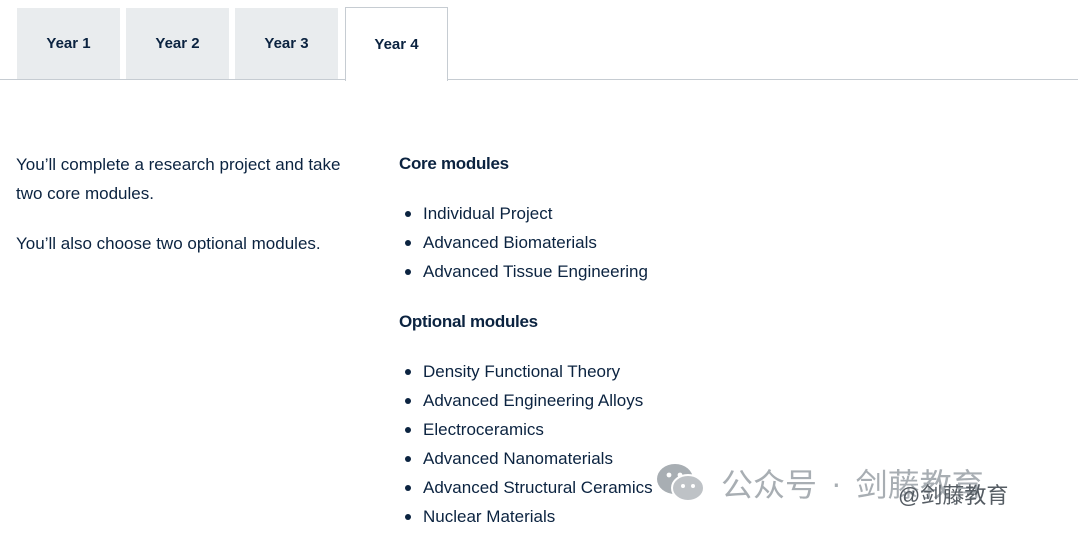 This screenshot has width=1078, height=553. I want to click on wechat-icon, so click(681, 483).